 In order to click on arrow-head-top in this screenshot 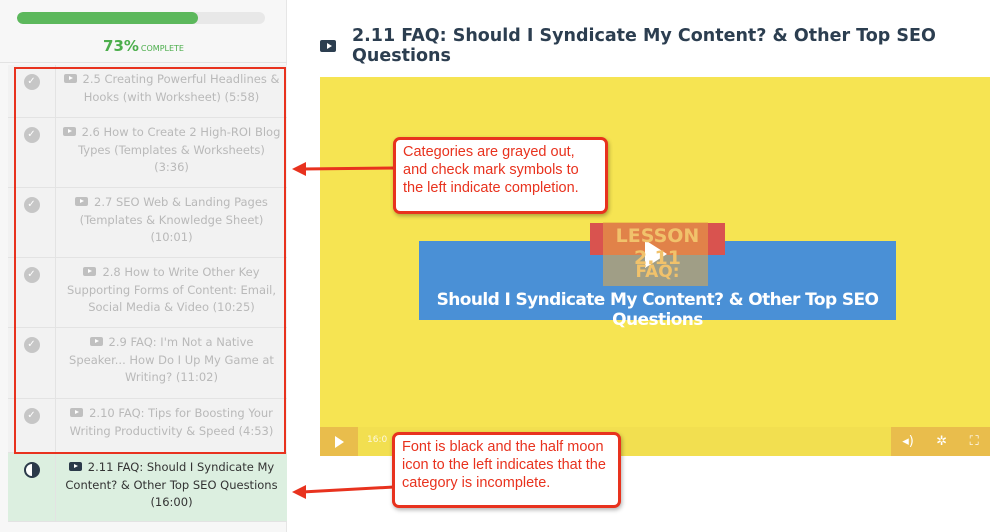, I will do `click(299, 169)`.